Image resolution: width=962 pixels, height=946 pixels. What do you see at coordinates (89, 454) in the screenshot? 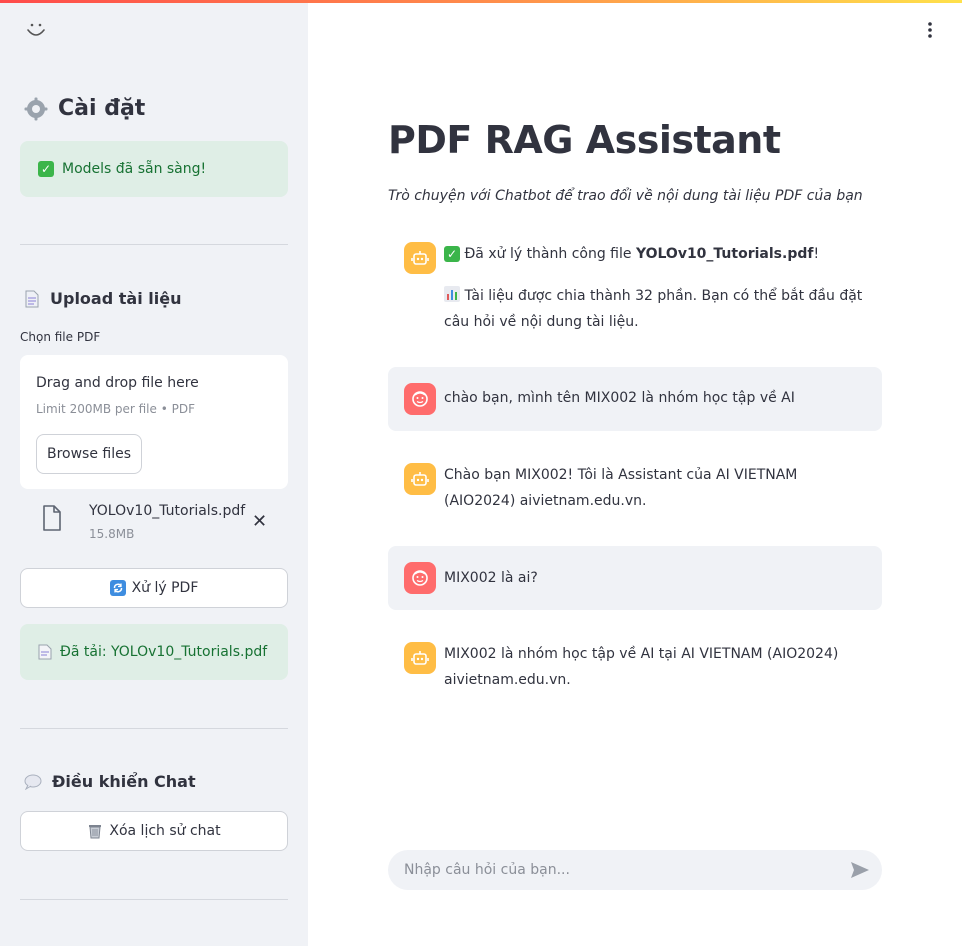
I see `browse-files-button: Browse files` at bounding box center [89, 454].